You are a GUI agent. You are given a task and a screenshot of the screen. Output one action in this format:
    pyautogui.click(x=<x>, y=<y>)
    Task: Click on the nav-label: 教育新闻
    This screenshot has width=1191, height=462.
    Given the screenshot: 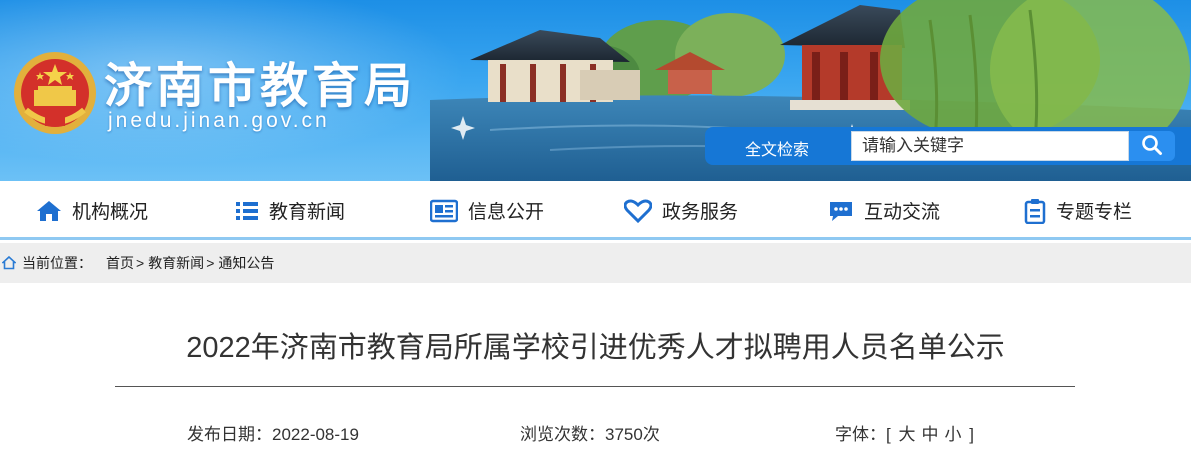 What is the action you would take?
    pyautogui.click(x=307, y=212)
    